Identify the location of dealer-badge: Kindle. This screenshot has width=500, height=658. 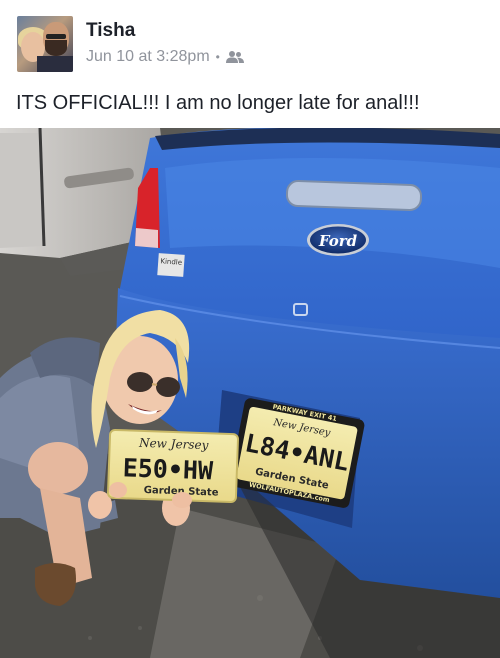
(171, 265).